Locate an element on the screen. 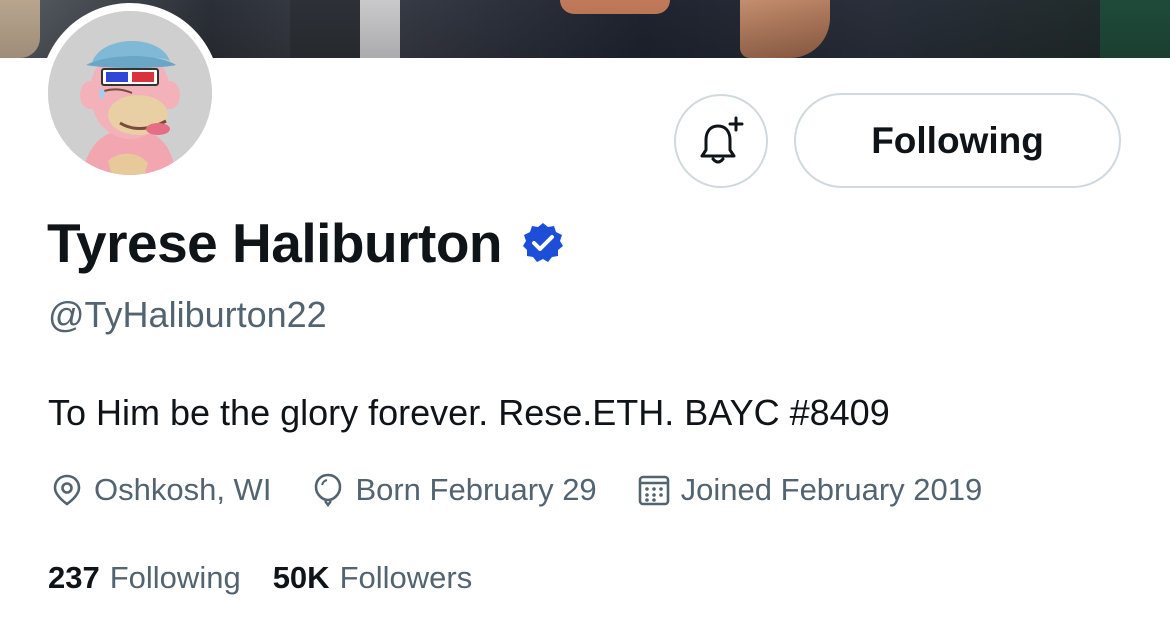 The height and width of the screenshot is (623, 1170). followers-count: 50K is located at coordinates (301, 577).